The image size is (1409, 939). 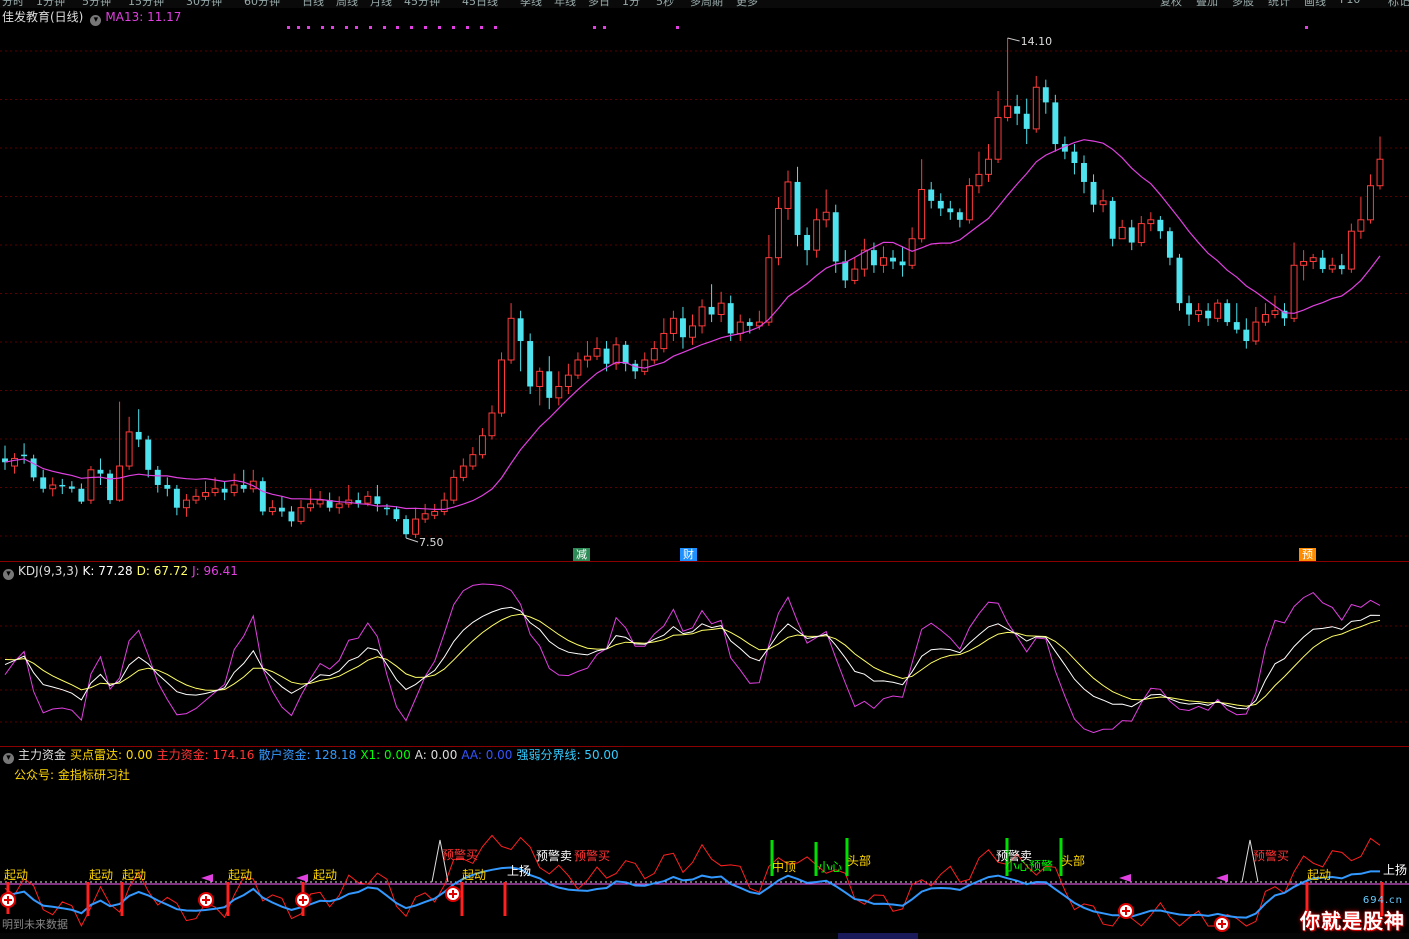 What do you see at coordinates (262, 4) in the screenshot?
I see `period-tab-5: 60分钟` at bounding box center [262, 4].